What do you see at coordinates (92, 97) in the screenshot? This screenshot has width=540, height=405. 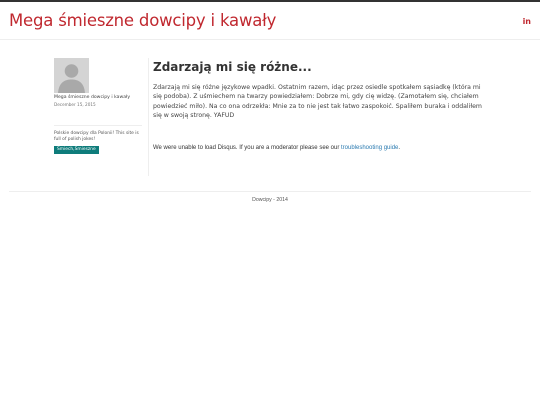 I see `author-name: Mega śmieszne dowcipy i kawały` at bounding box center [92, 97].